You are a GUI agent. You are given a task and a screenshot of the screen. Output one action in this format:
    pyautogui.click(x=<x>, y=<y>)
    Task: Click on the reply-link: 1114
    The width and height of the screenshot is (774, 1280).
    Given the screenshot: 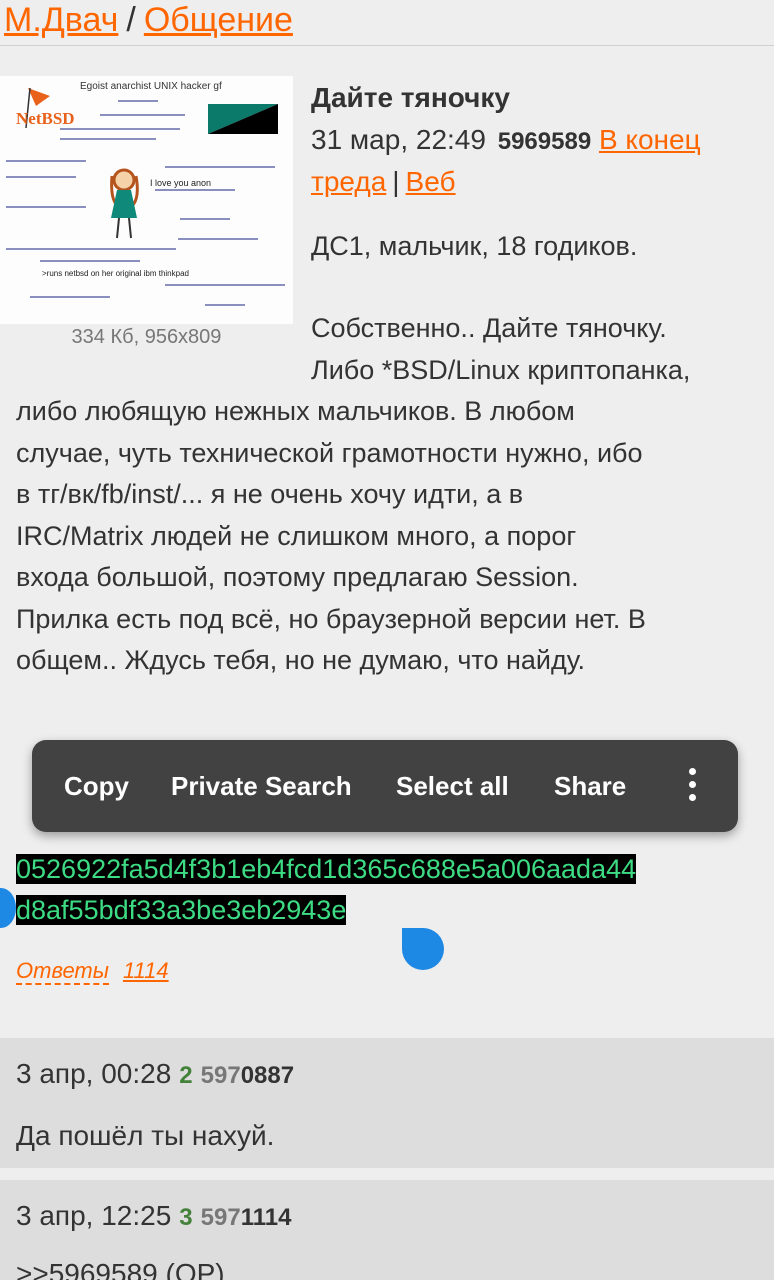 What is the action you would take?
    pyautogui.click(x=146, y=970)
    